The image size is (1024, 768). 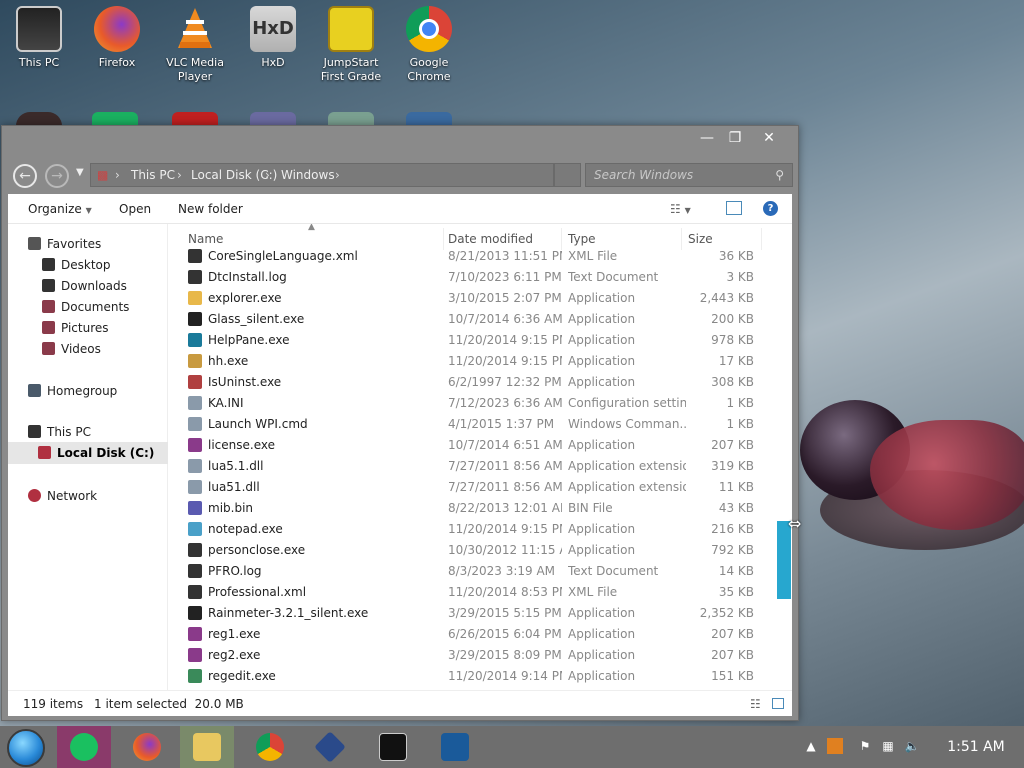 I want to click on file-size: 308 KB, so click(x=732, y=382).